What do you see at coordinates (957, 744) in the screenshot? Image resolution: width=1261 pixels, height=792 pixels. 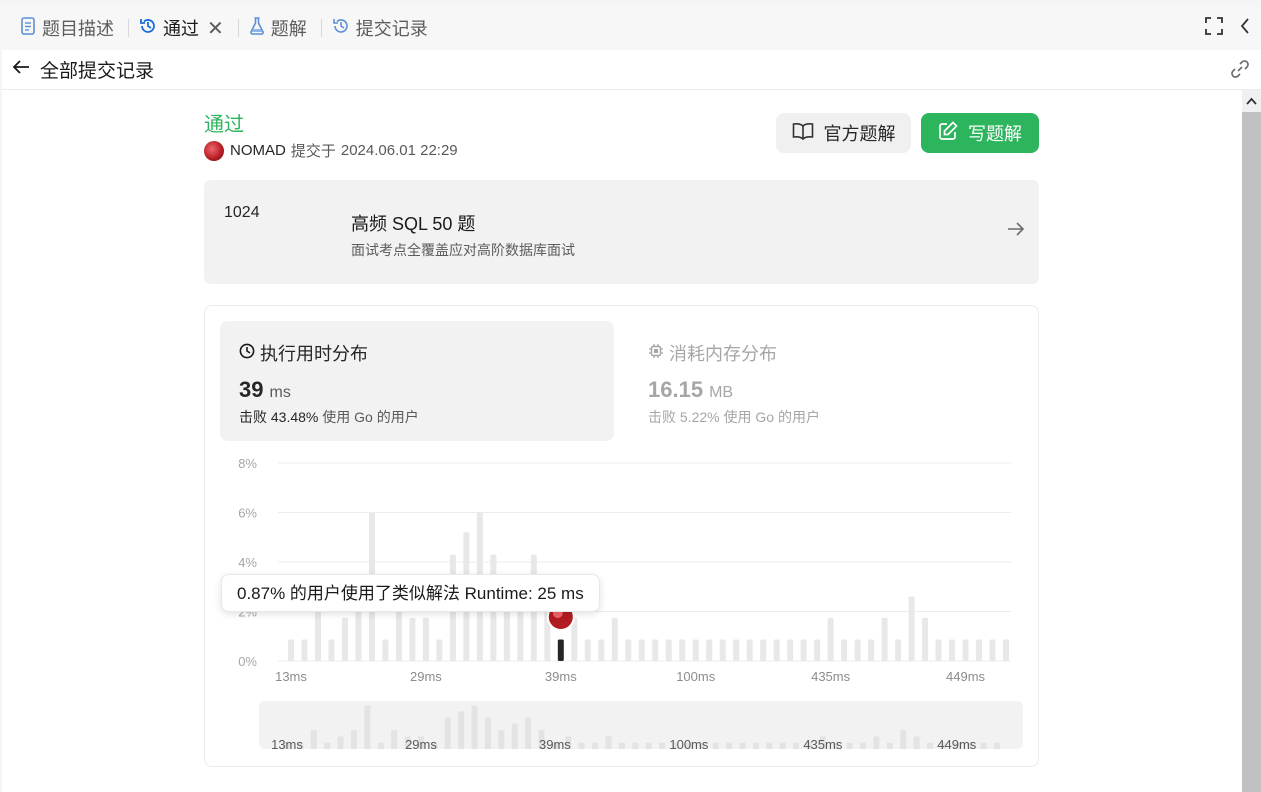 I see `overview-tick-label: 449ms` at bounding box center [957, 744].